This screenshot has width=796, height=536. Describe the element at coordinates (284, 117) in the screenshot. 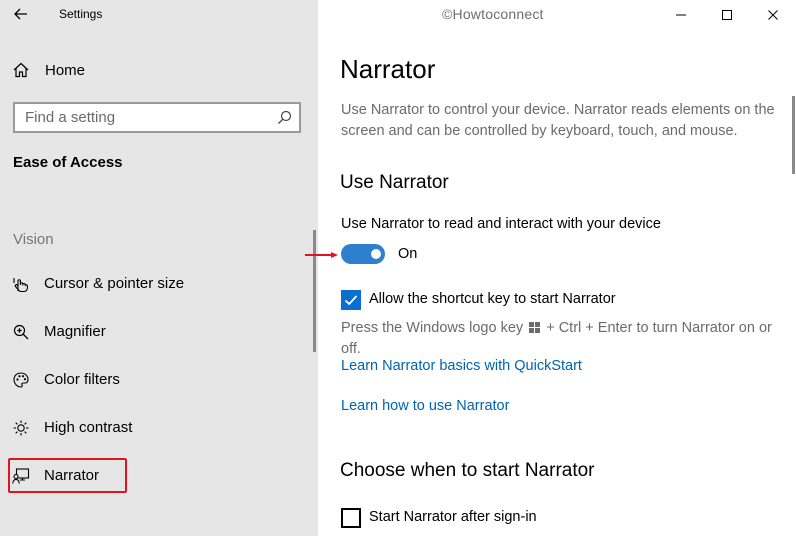

I see `search-icon` at that location.